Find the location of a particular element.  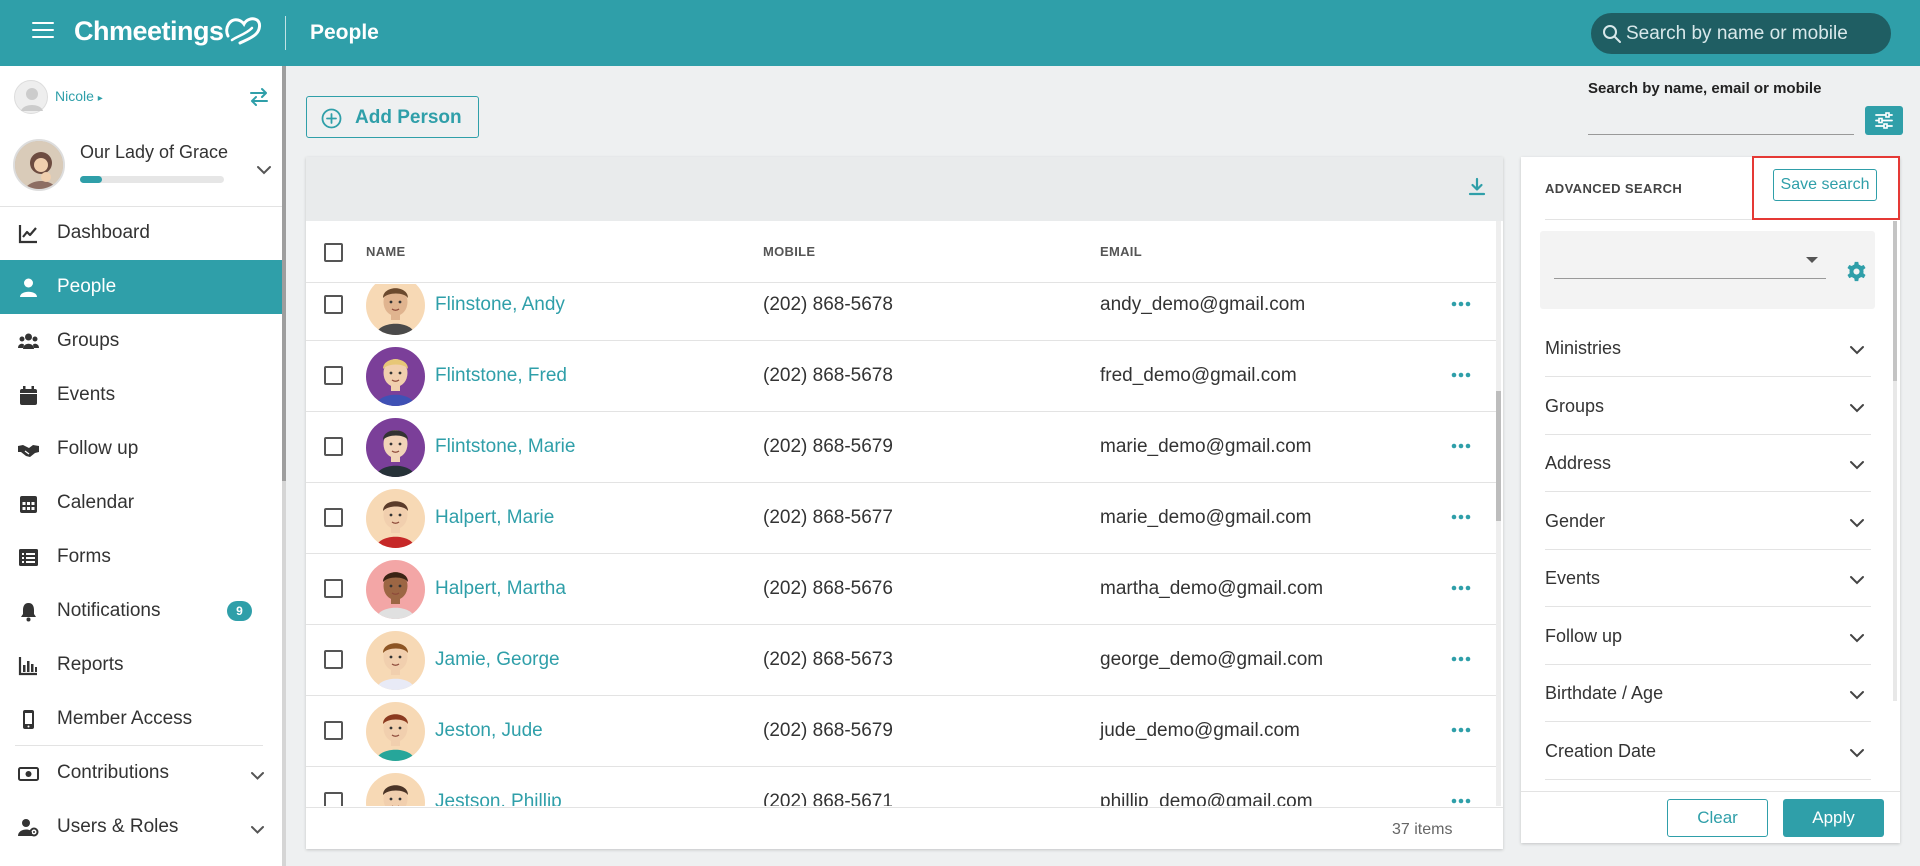

swap-icon is located at coordinates (259, 97).